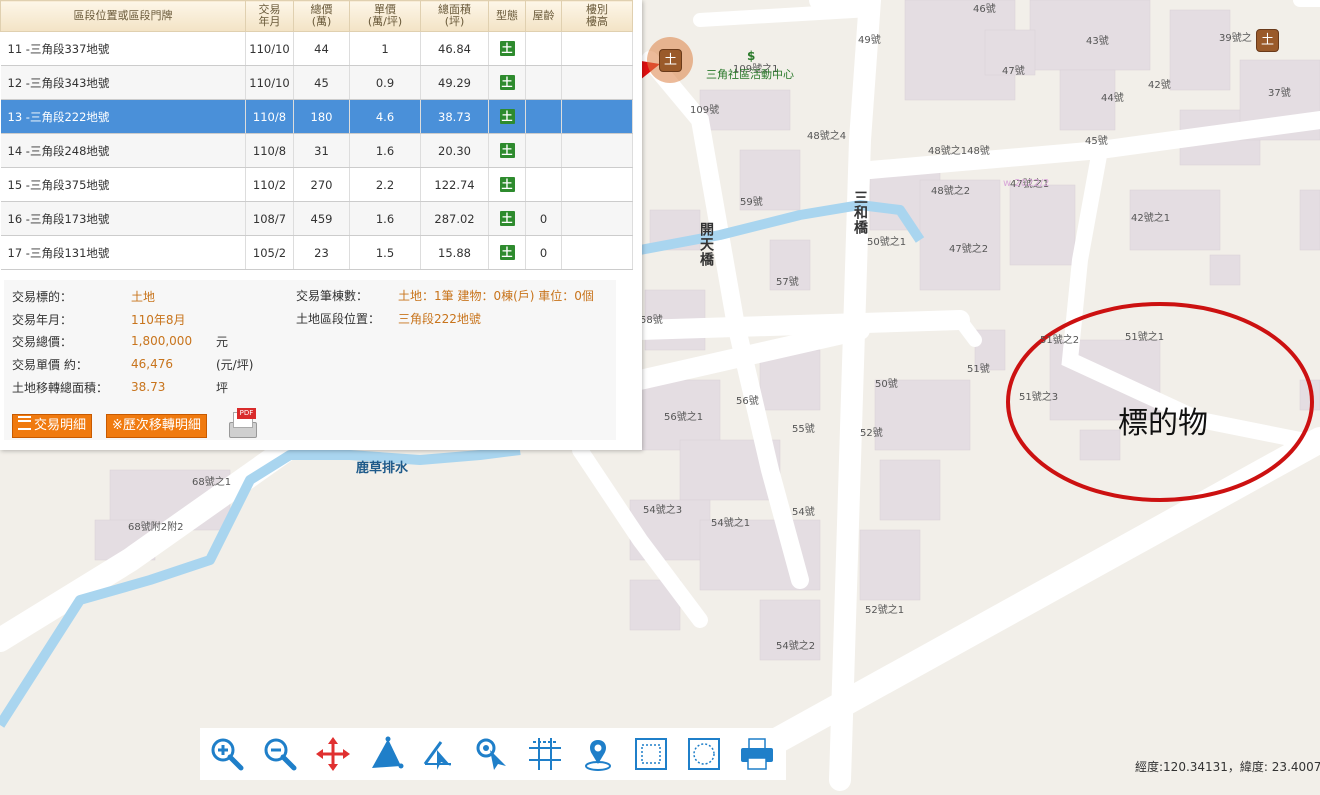 This screenshot has width=1320, height=795. I want to click on cell-total-price: 31, so click(321, 150).